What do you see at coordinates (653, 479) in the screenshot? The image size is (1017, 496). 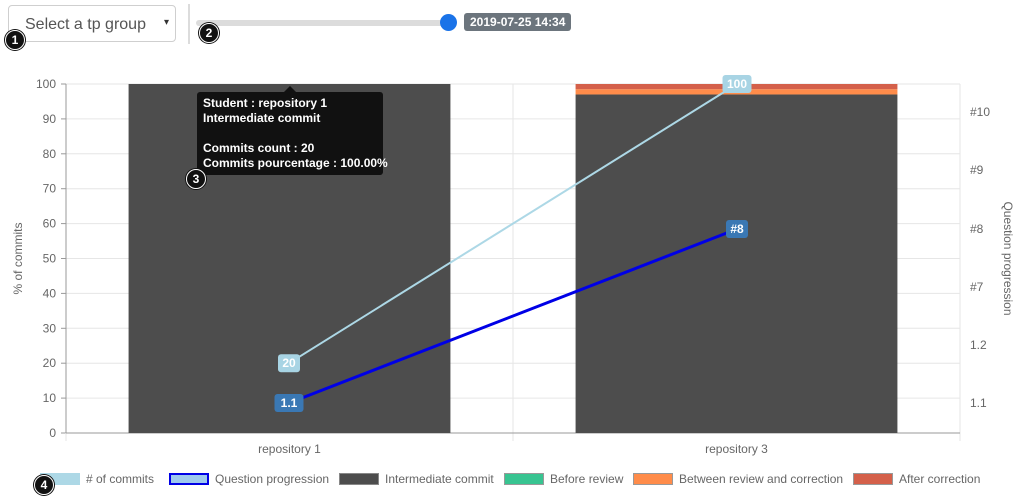 I see `legend-swatch-between` at bounding box center [653, 479].